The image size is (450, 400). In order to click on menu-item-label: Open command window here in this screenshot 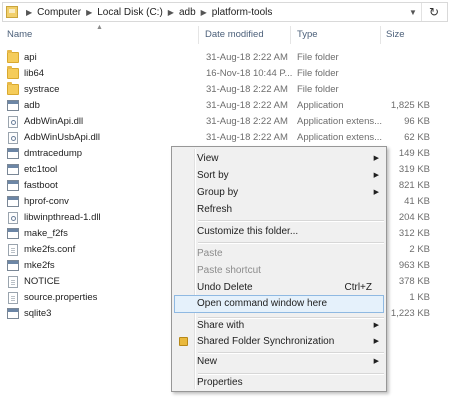, I will do `click(262, 303)`.